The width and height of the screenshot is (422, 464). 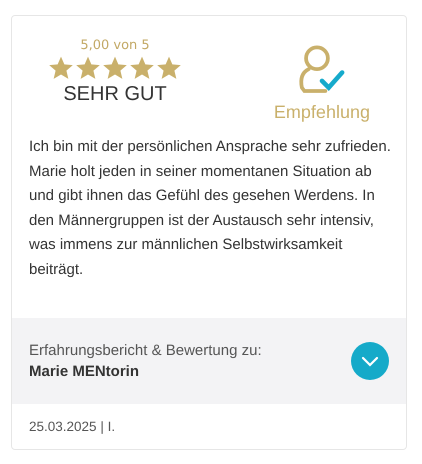 What do you see at coordinates (115, 45) in the screenshot?
I see `rating-score: 5,00 von 5` at bounding box center [115, 45].